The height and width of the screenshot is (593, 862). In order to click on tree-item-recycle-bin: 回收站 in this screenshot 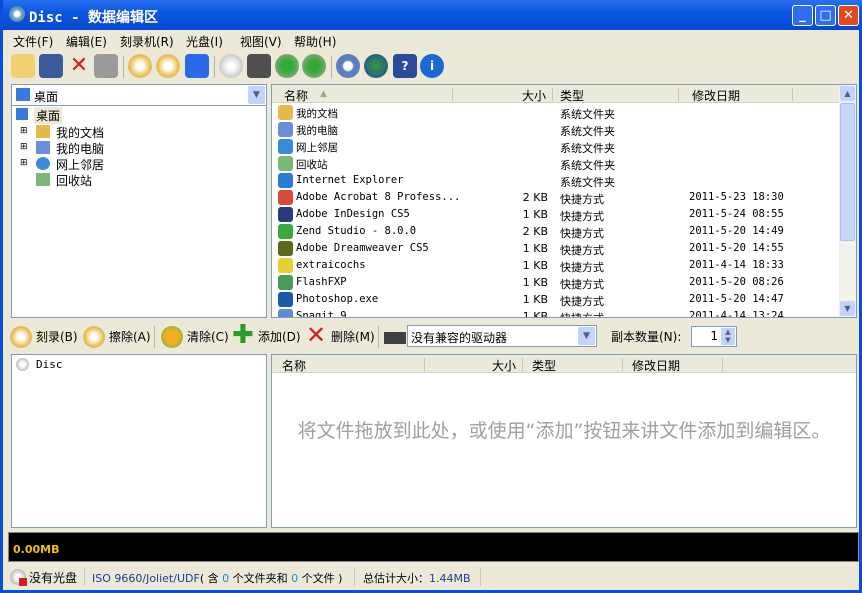, I will do `click(74, 180)`.